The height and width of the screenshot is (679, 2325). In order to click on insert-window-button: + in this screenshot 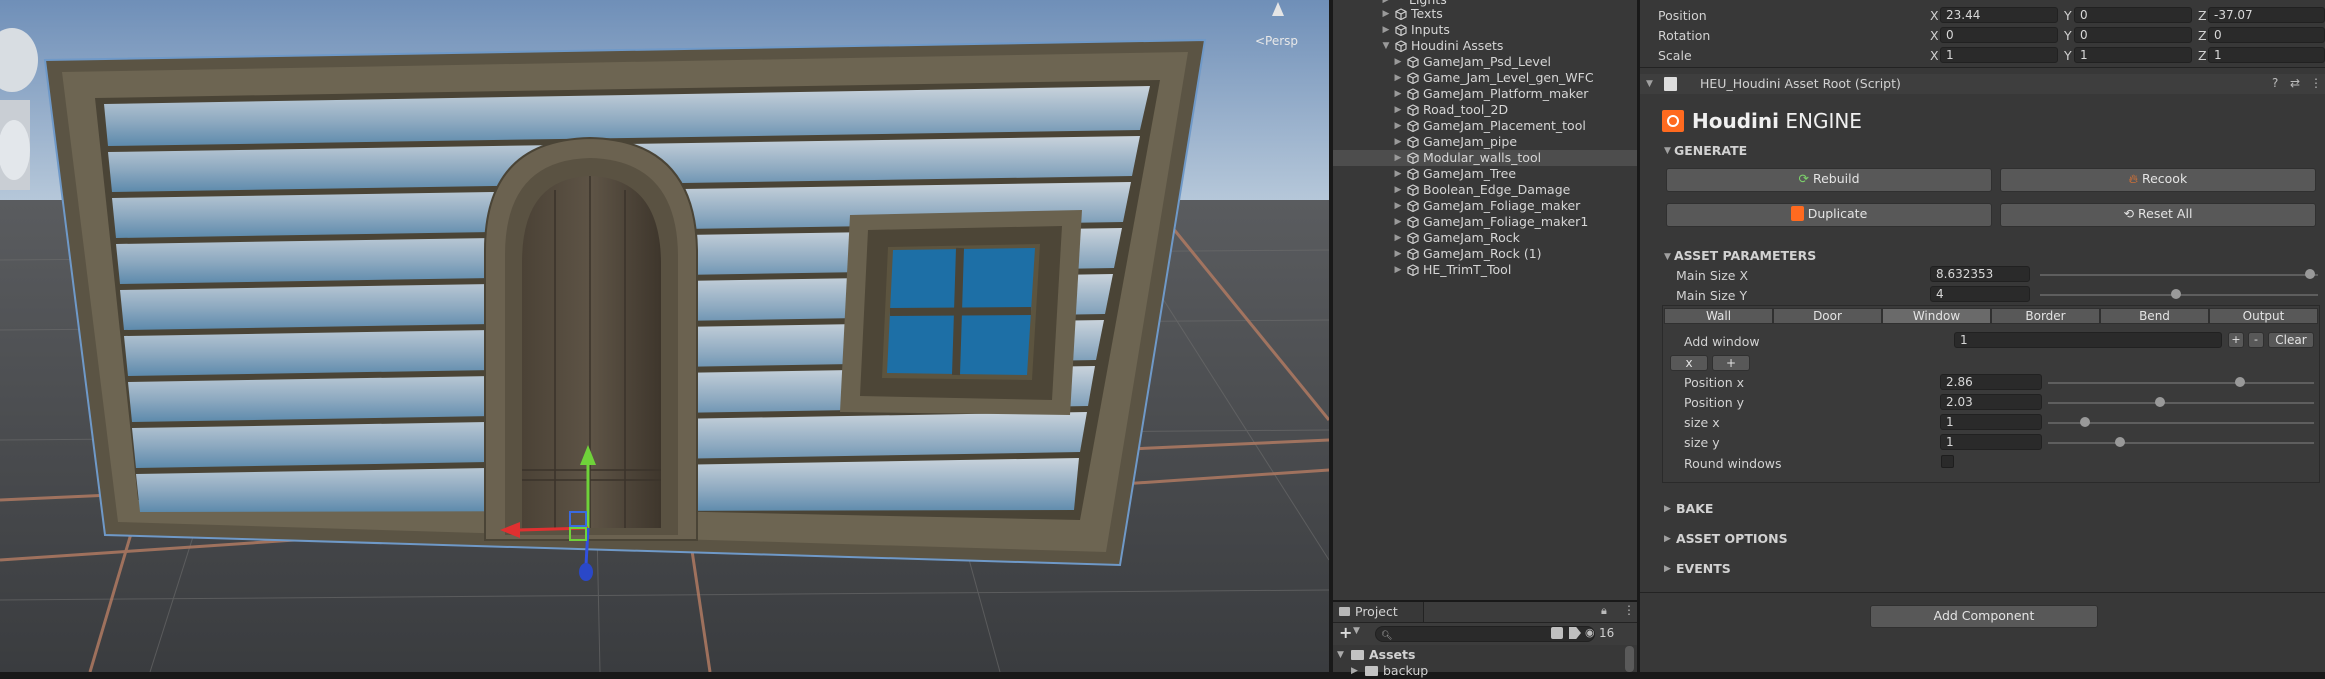, I will do `click(1731, 363)`.